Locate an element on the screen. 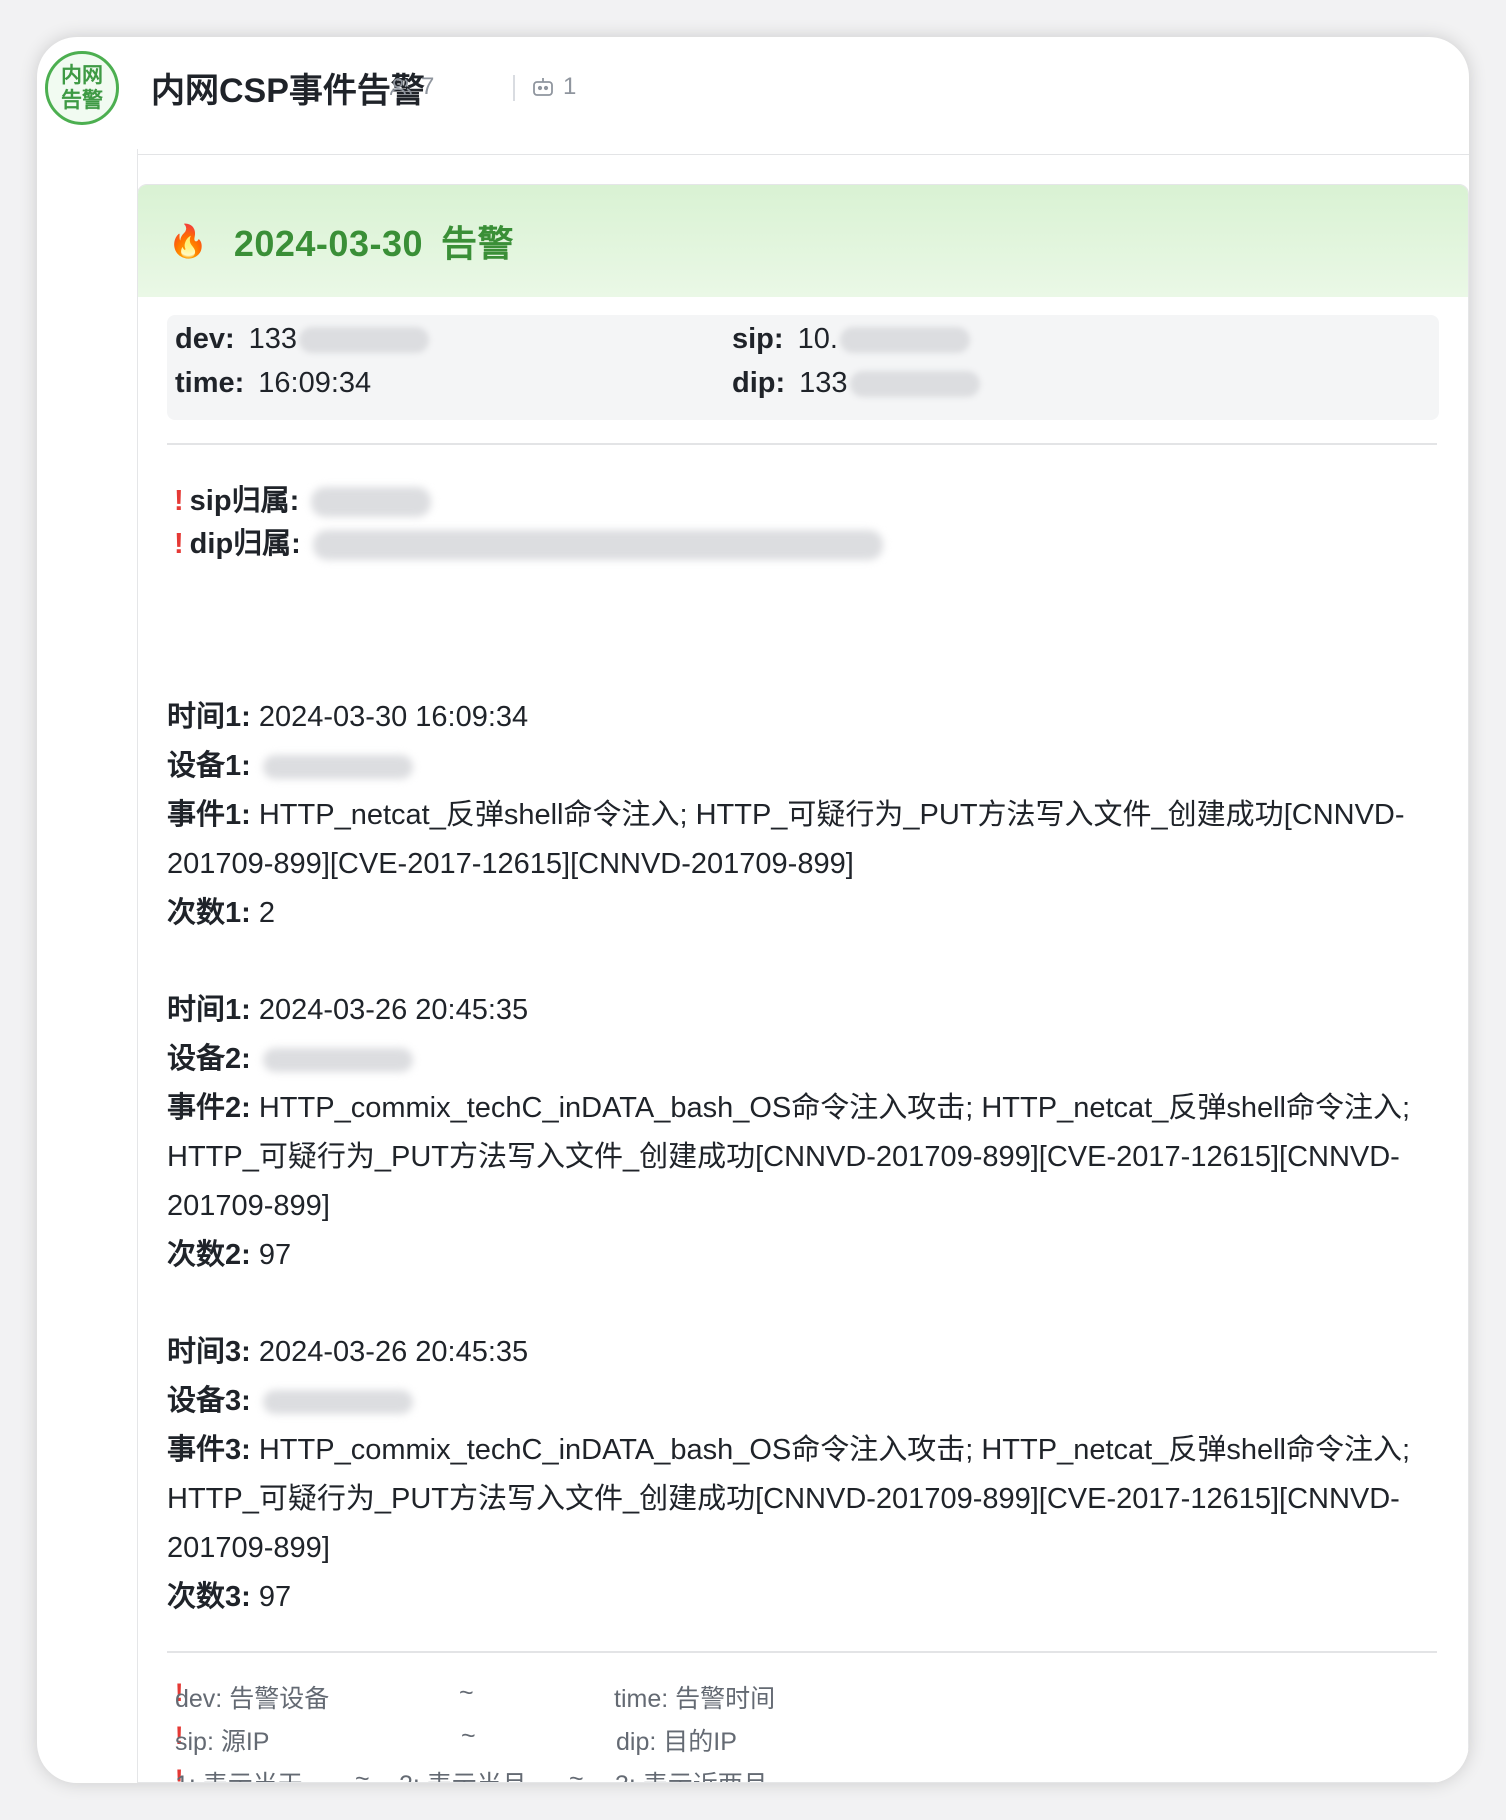  alert-title-suffix: 告警 is located at coordinates (478, 243).